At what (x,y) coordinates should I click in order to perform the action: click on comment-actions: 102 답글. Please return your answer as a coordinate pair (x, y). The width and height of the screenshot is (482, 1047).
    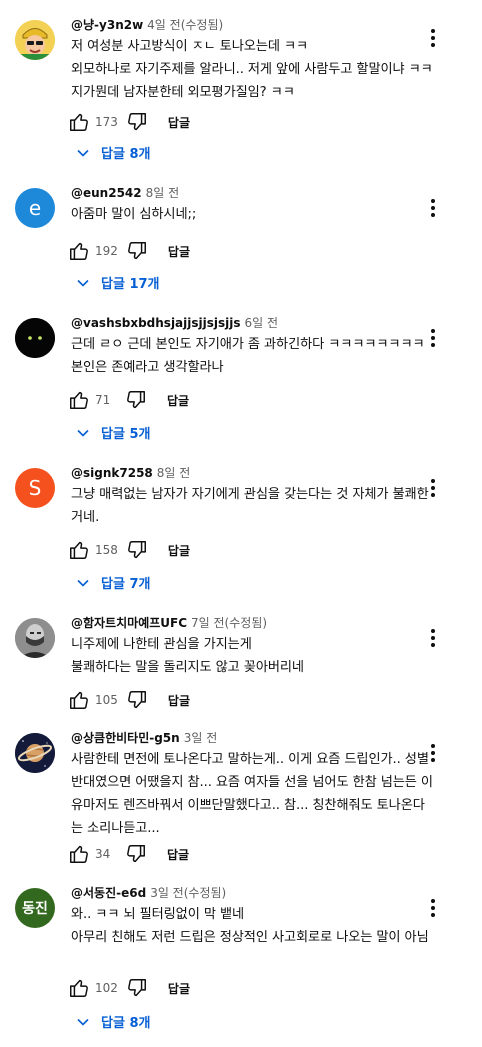
    Looking at the image, I should click on (129, 988).